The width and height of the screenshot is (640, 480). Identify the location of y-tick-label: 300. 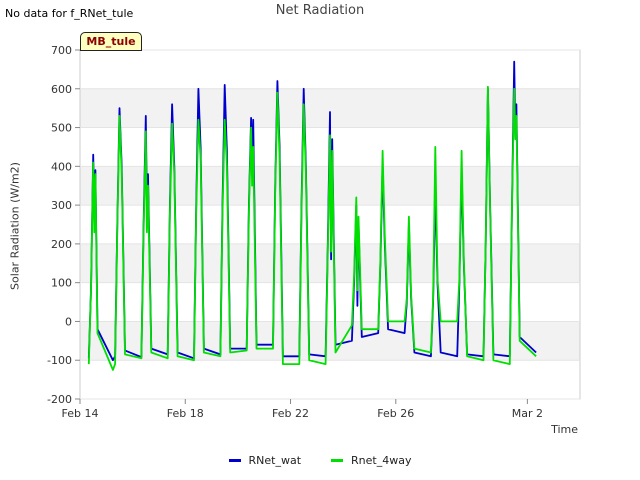
(61, 205).